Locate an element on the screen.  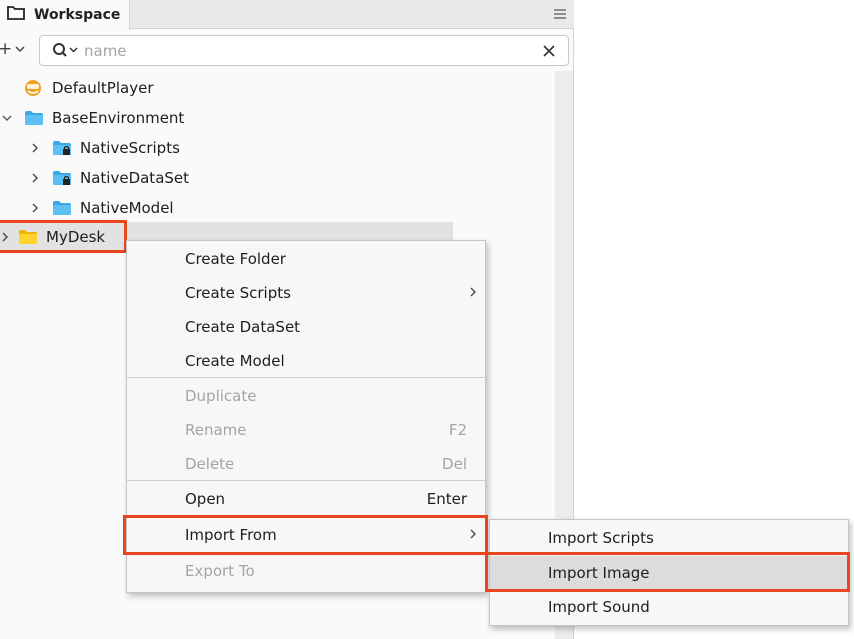
tab-label: Workspace is located at coordinates (77, 15).